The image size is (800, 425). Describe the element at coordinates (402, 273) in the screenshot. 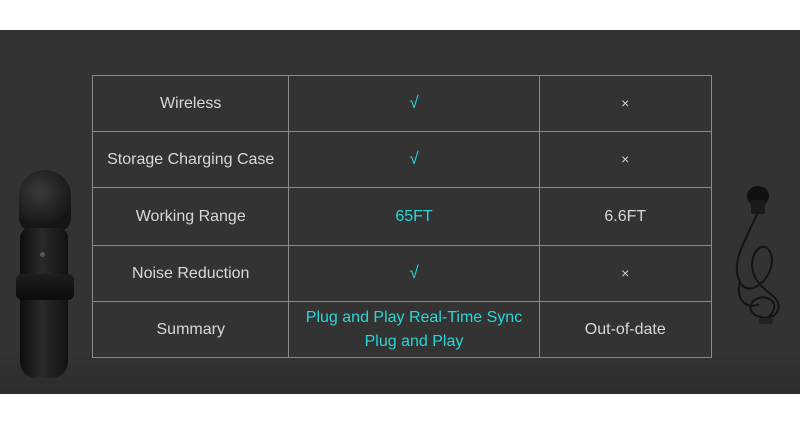

I see `table-row: Noise Reduction √ ×` at that location.